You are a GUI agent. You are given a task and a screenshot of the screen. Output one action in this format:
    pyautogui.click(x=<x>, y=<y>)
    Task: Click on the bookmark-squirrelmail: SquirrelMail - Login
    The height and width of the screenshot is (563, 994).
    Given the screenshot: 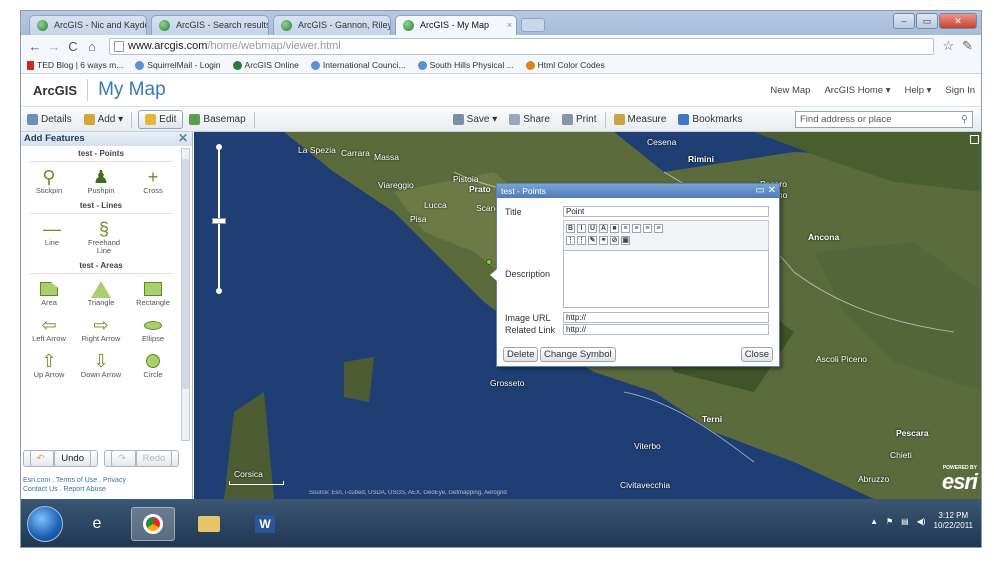 What is the action you would take?
    pyautogui.click(x=178, y=65)
    